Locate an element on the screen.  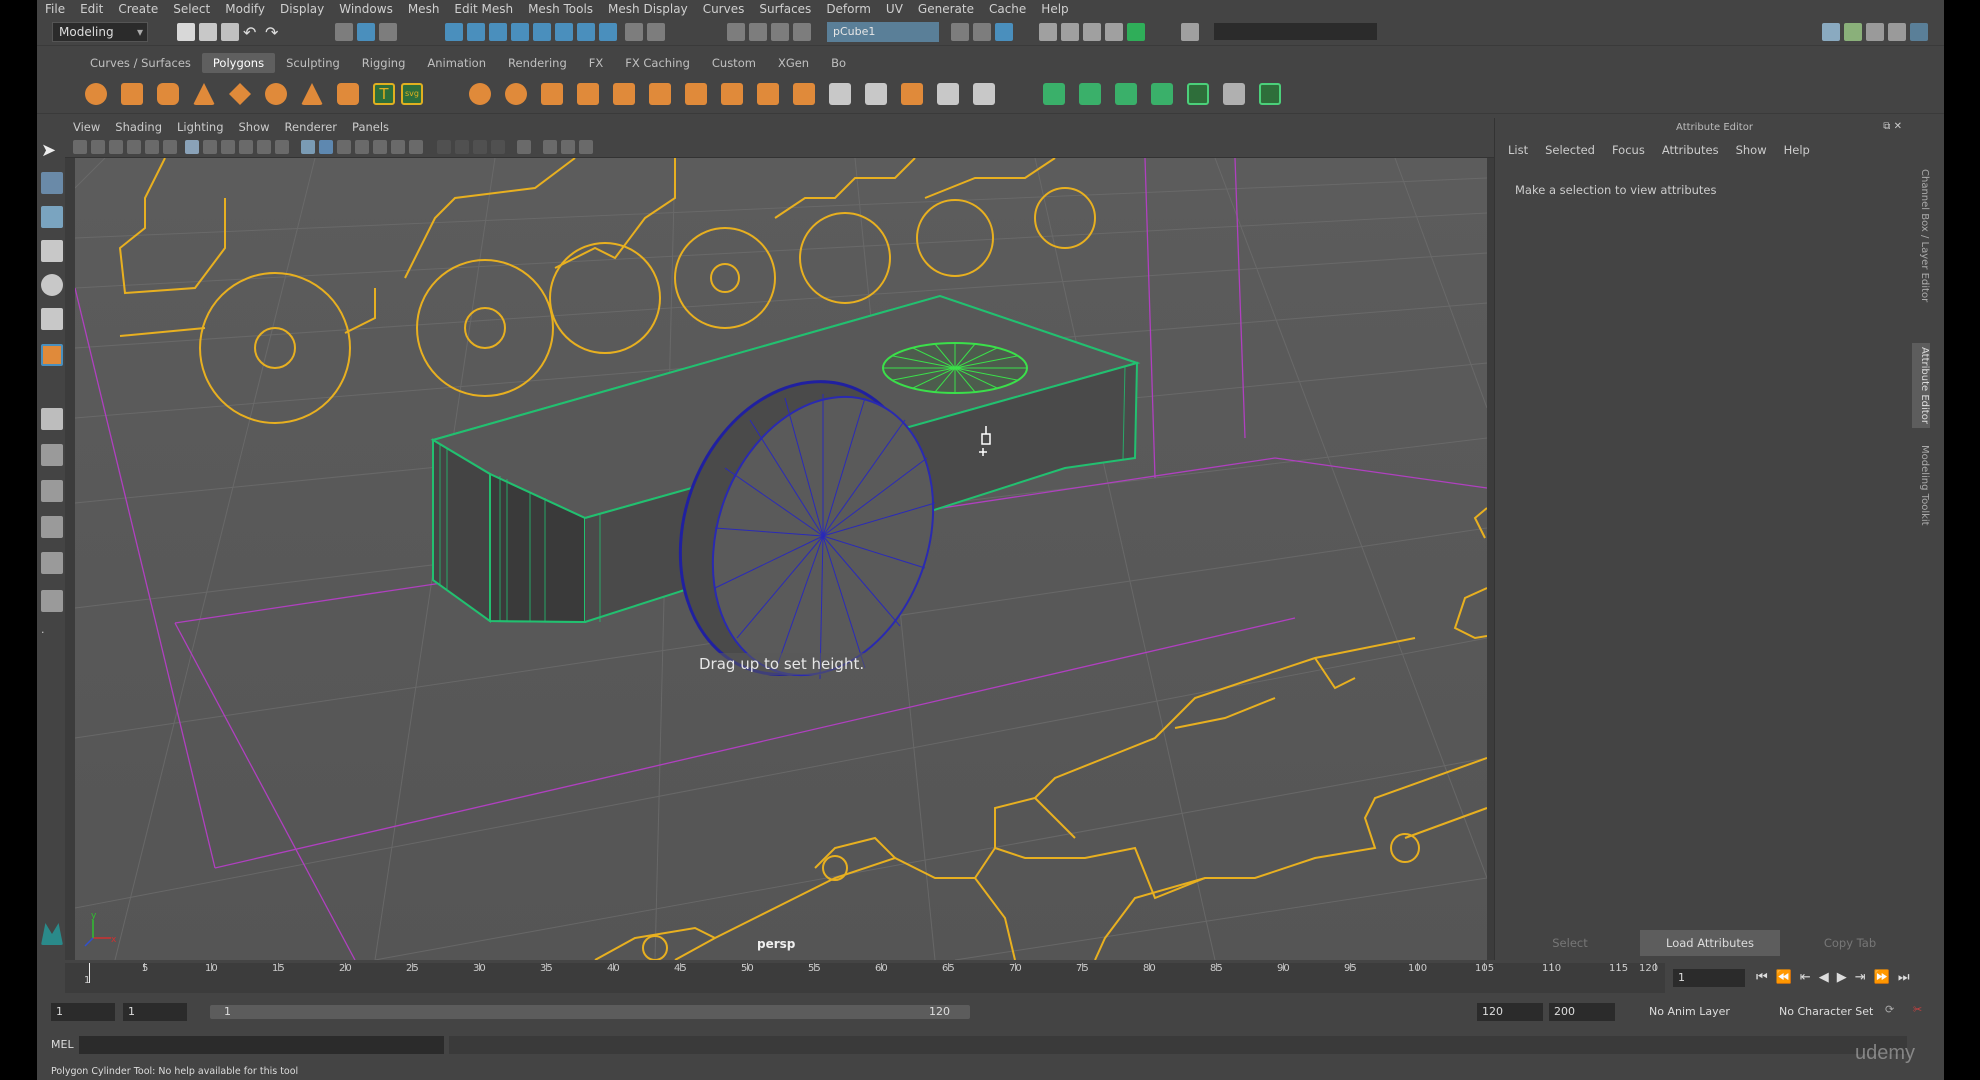
scene-start-field: 1 is located at coordinates (83, 1012).